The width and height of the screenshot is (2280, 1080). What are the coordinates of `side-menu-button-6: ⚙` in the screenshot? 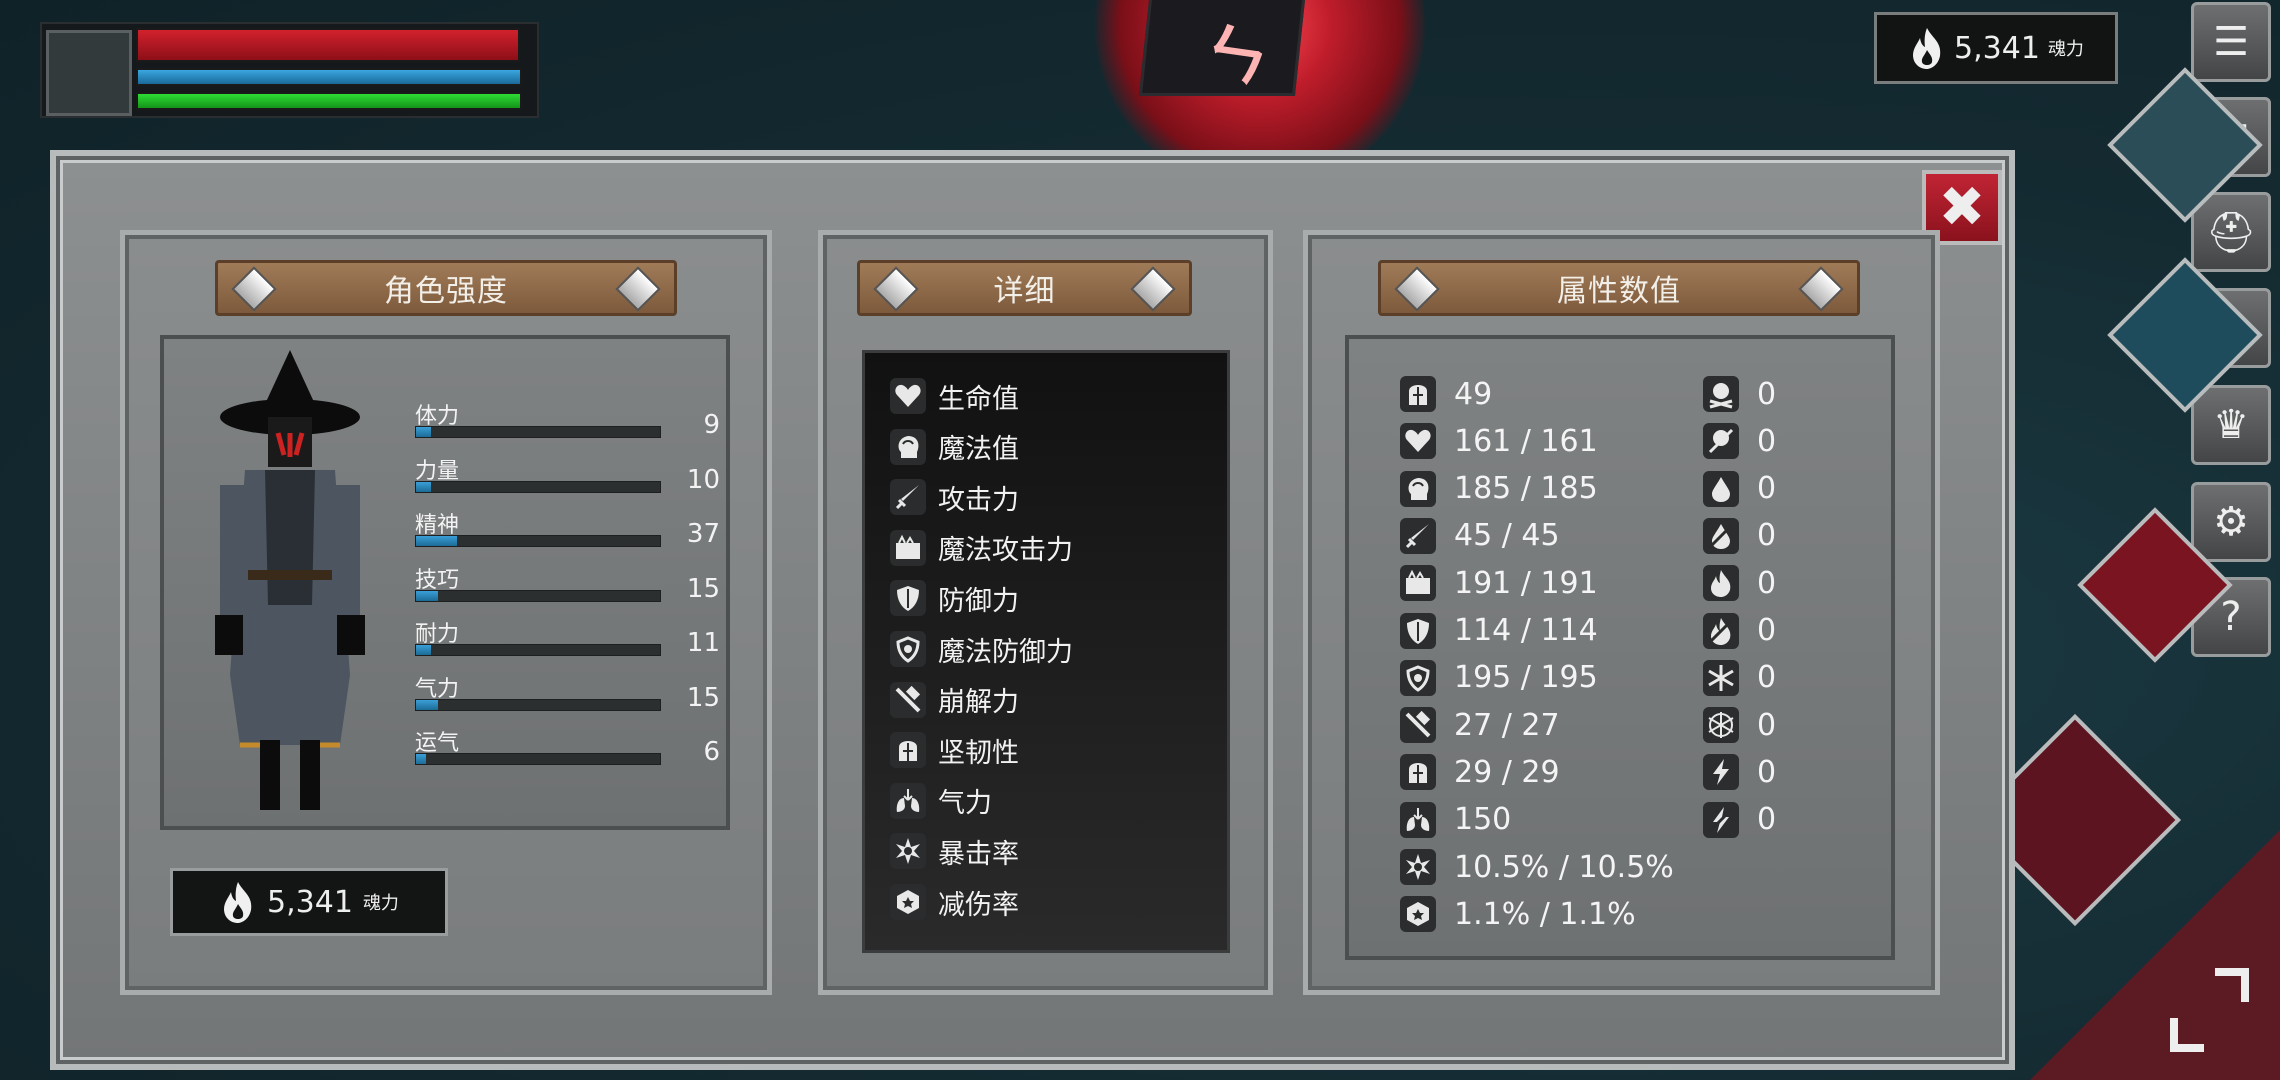 It's located at (2231, 522).